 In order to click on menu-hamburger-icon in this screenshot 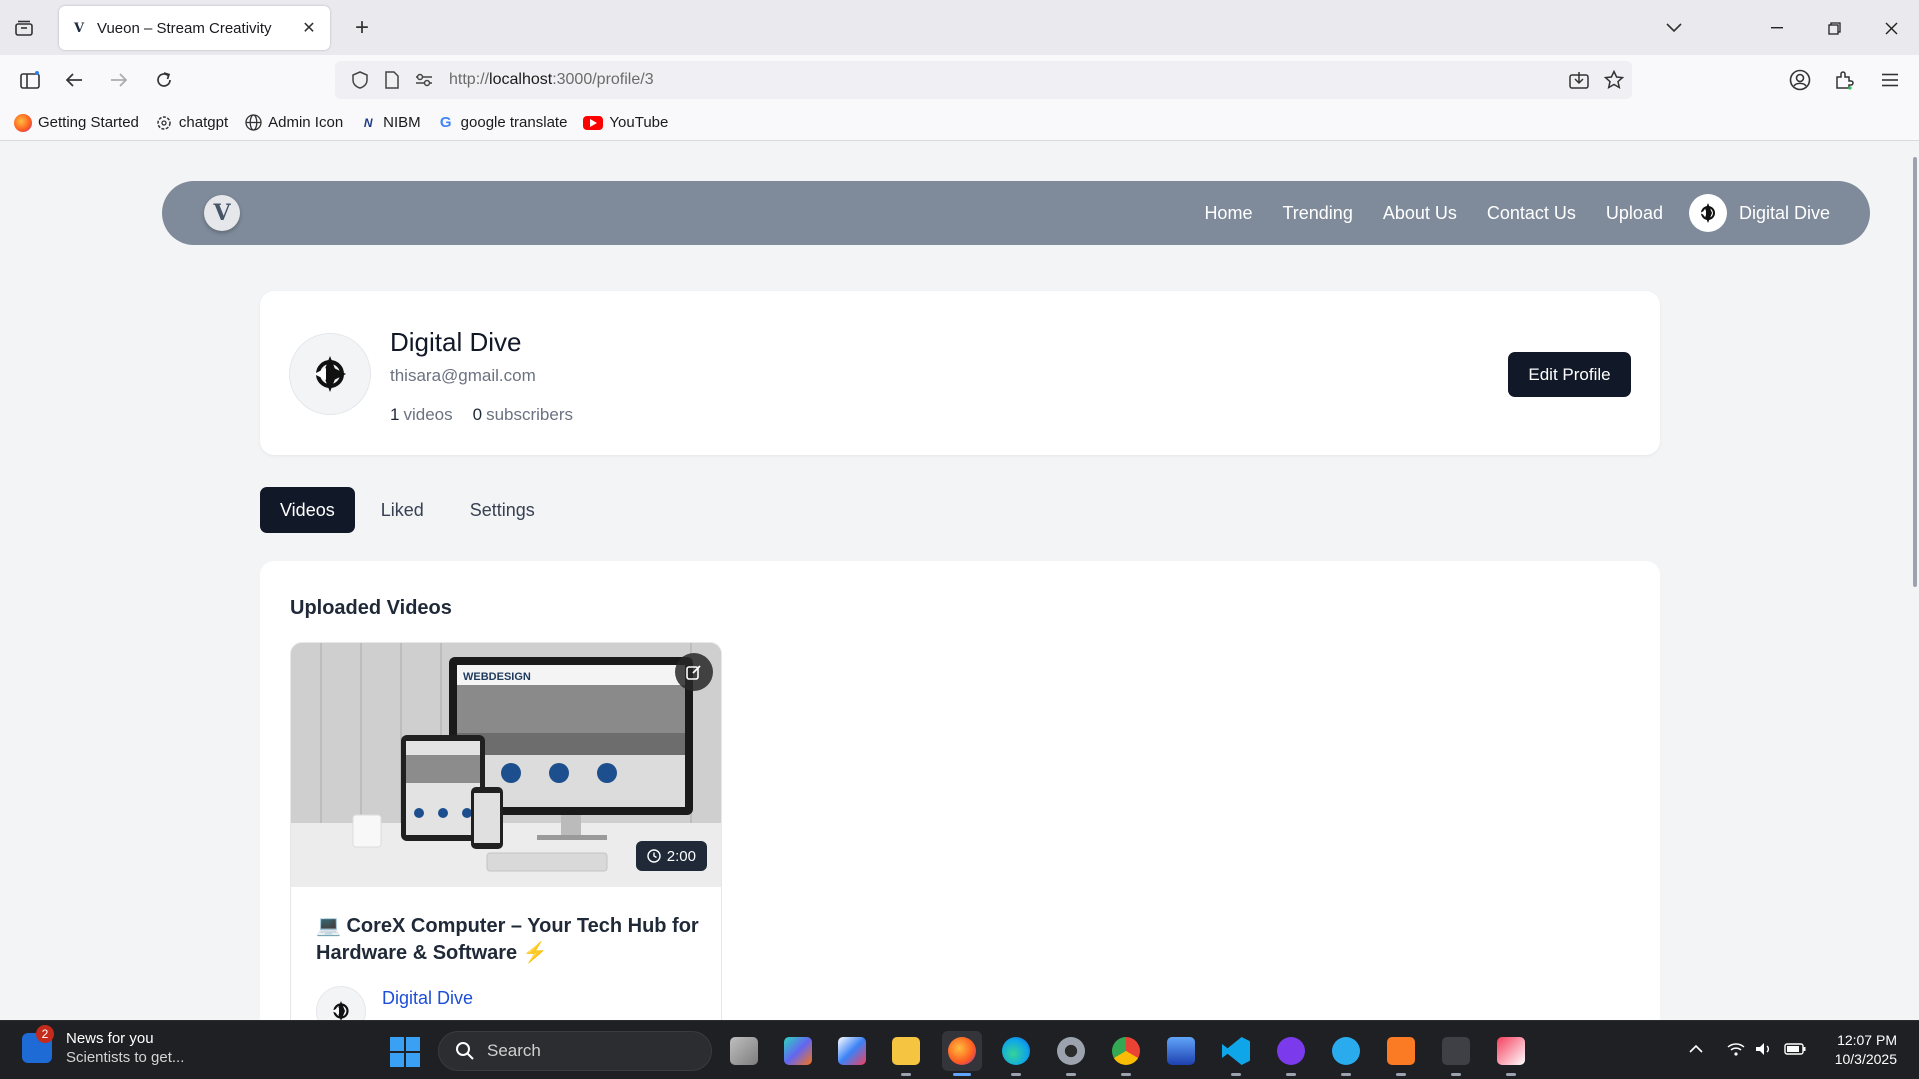, I will do `click(1890, 80)`.